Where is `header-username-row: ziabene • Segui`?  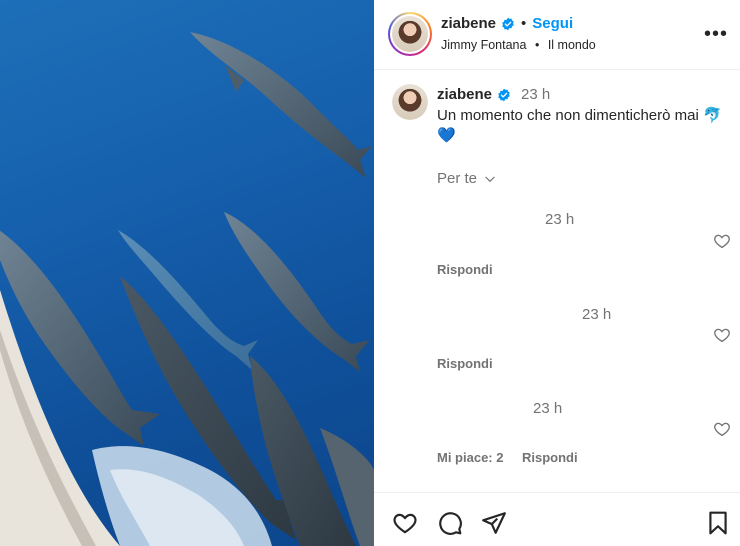
header-username-row: ziabene • Segui is located at coordinates (507, 23).